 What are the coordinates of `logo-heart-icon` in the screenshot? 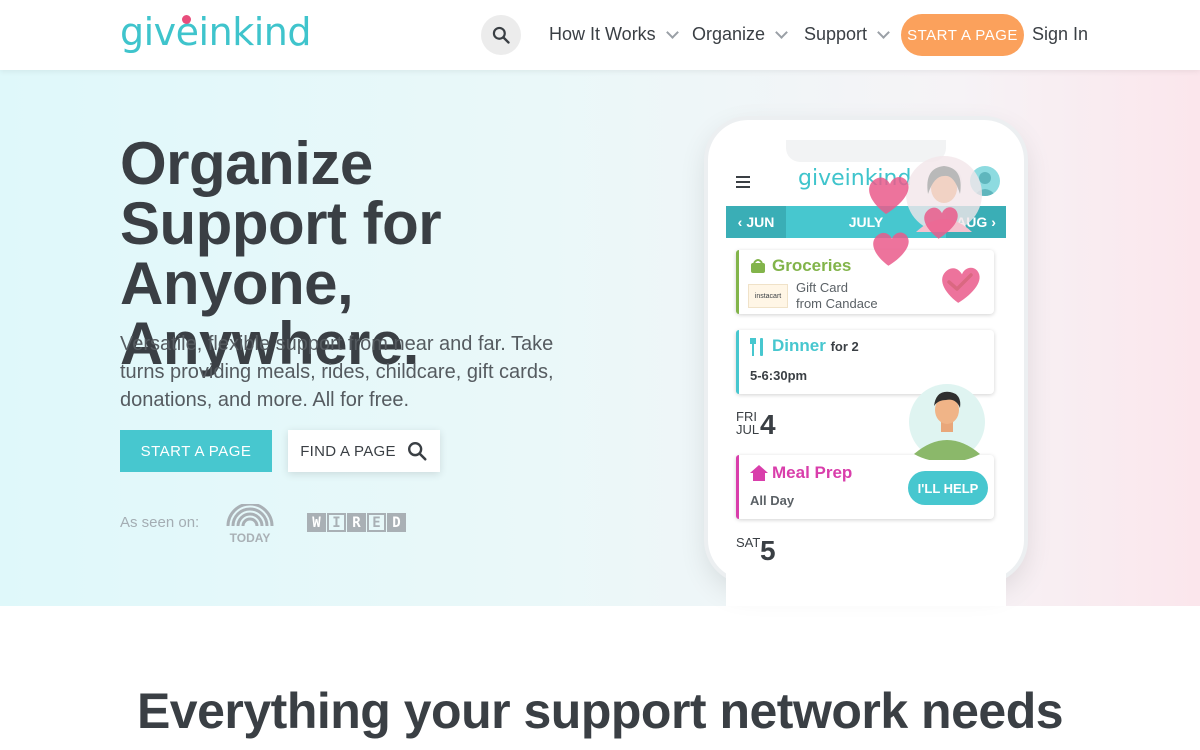 It's located at (186, 19).